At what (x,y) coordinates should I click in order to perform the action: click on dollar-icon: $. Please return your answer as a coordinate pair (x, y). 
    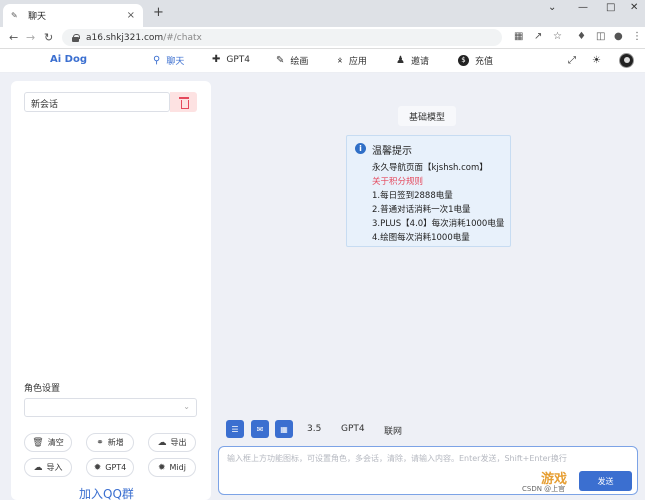
    Looking at the image, I should click on (463, 60).